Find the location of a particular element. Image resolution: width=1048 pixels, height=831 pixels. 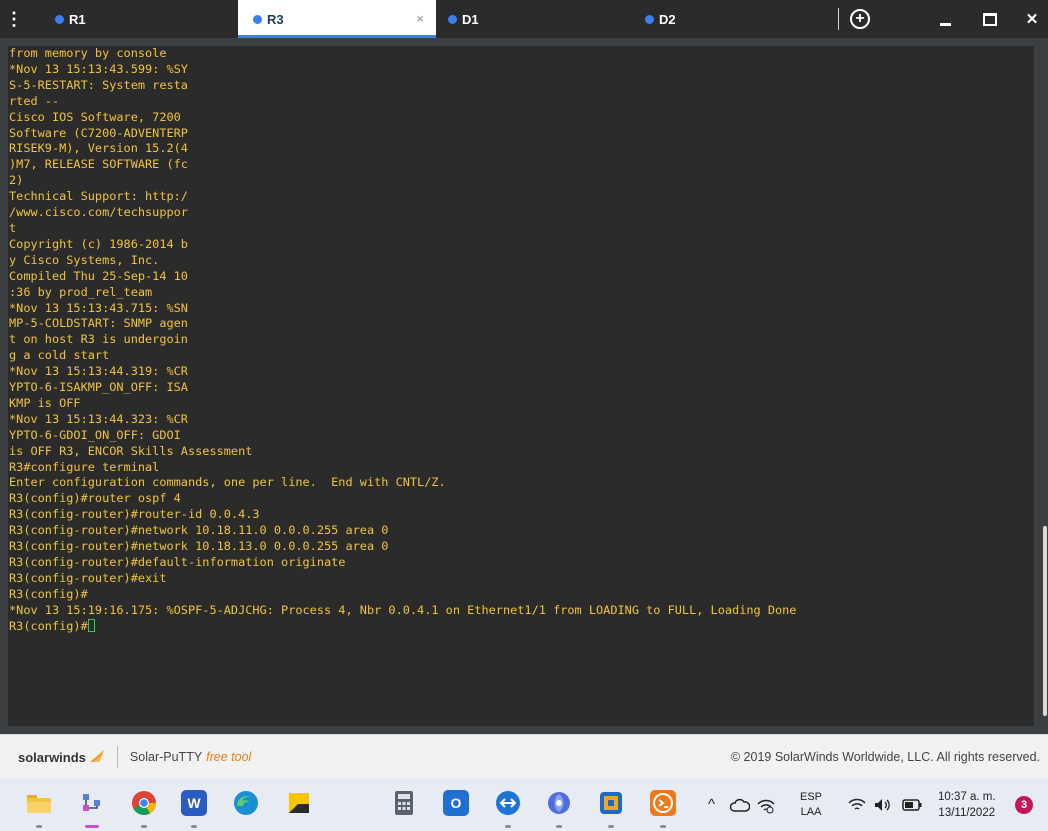

terminal-line: *Nov 13 15:13:43.715: %SN is located at coordinates (98, 307).